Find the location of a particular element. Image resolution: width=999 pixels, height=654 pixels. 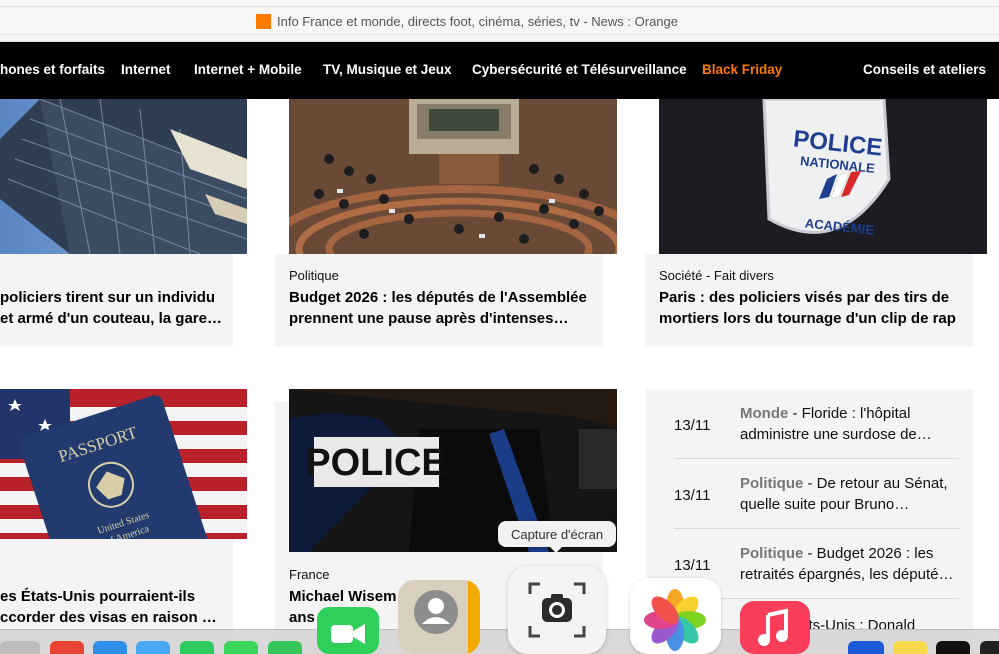

chrome-icon is located at coordinates (67, 647).